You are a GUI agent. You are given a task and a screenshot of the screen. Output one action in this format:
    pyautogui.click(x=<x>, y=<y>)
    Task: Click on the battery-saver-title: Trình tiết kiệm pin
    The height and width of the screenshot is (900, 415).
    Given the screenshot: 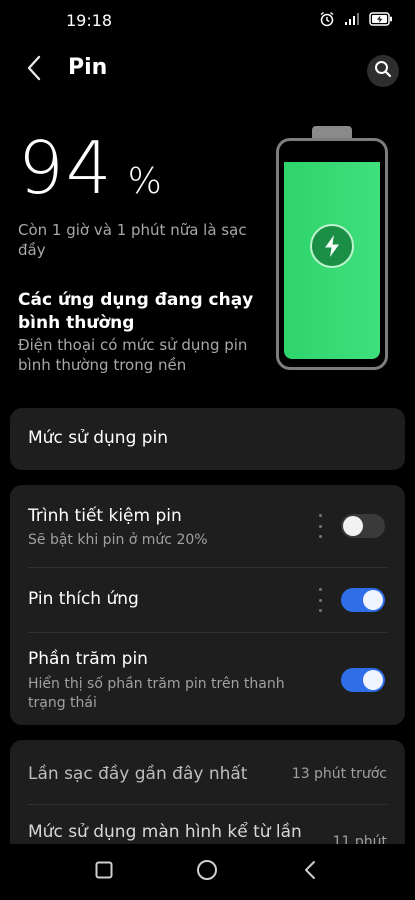 What is the action you would take?
    pyautogui.click(x=105, y=516)
    